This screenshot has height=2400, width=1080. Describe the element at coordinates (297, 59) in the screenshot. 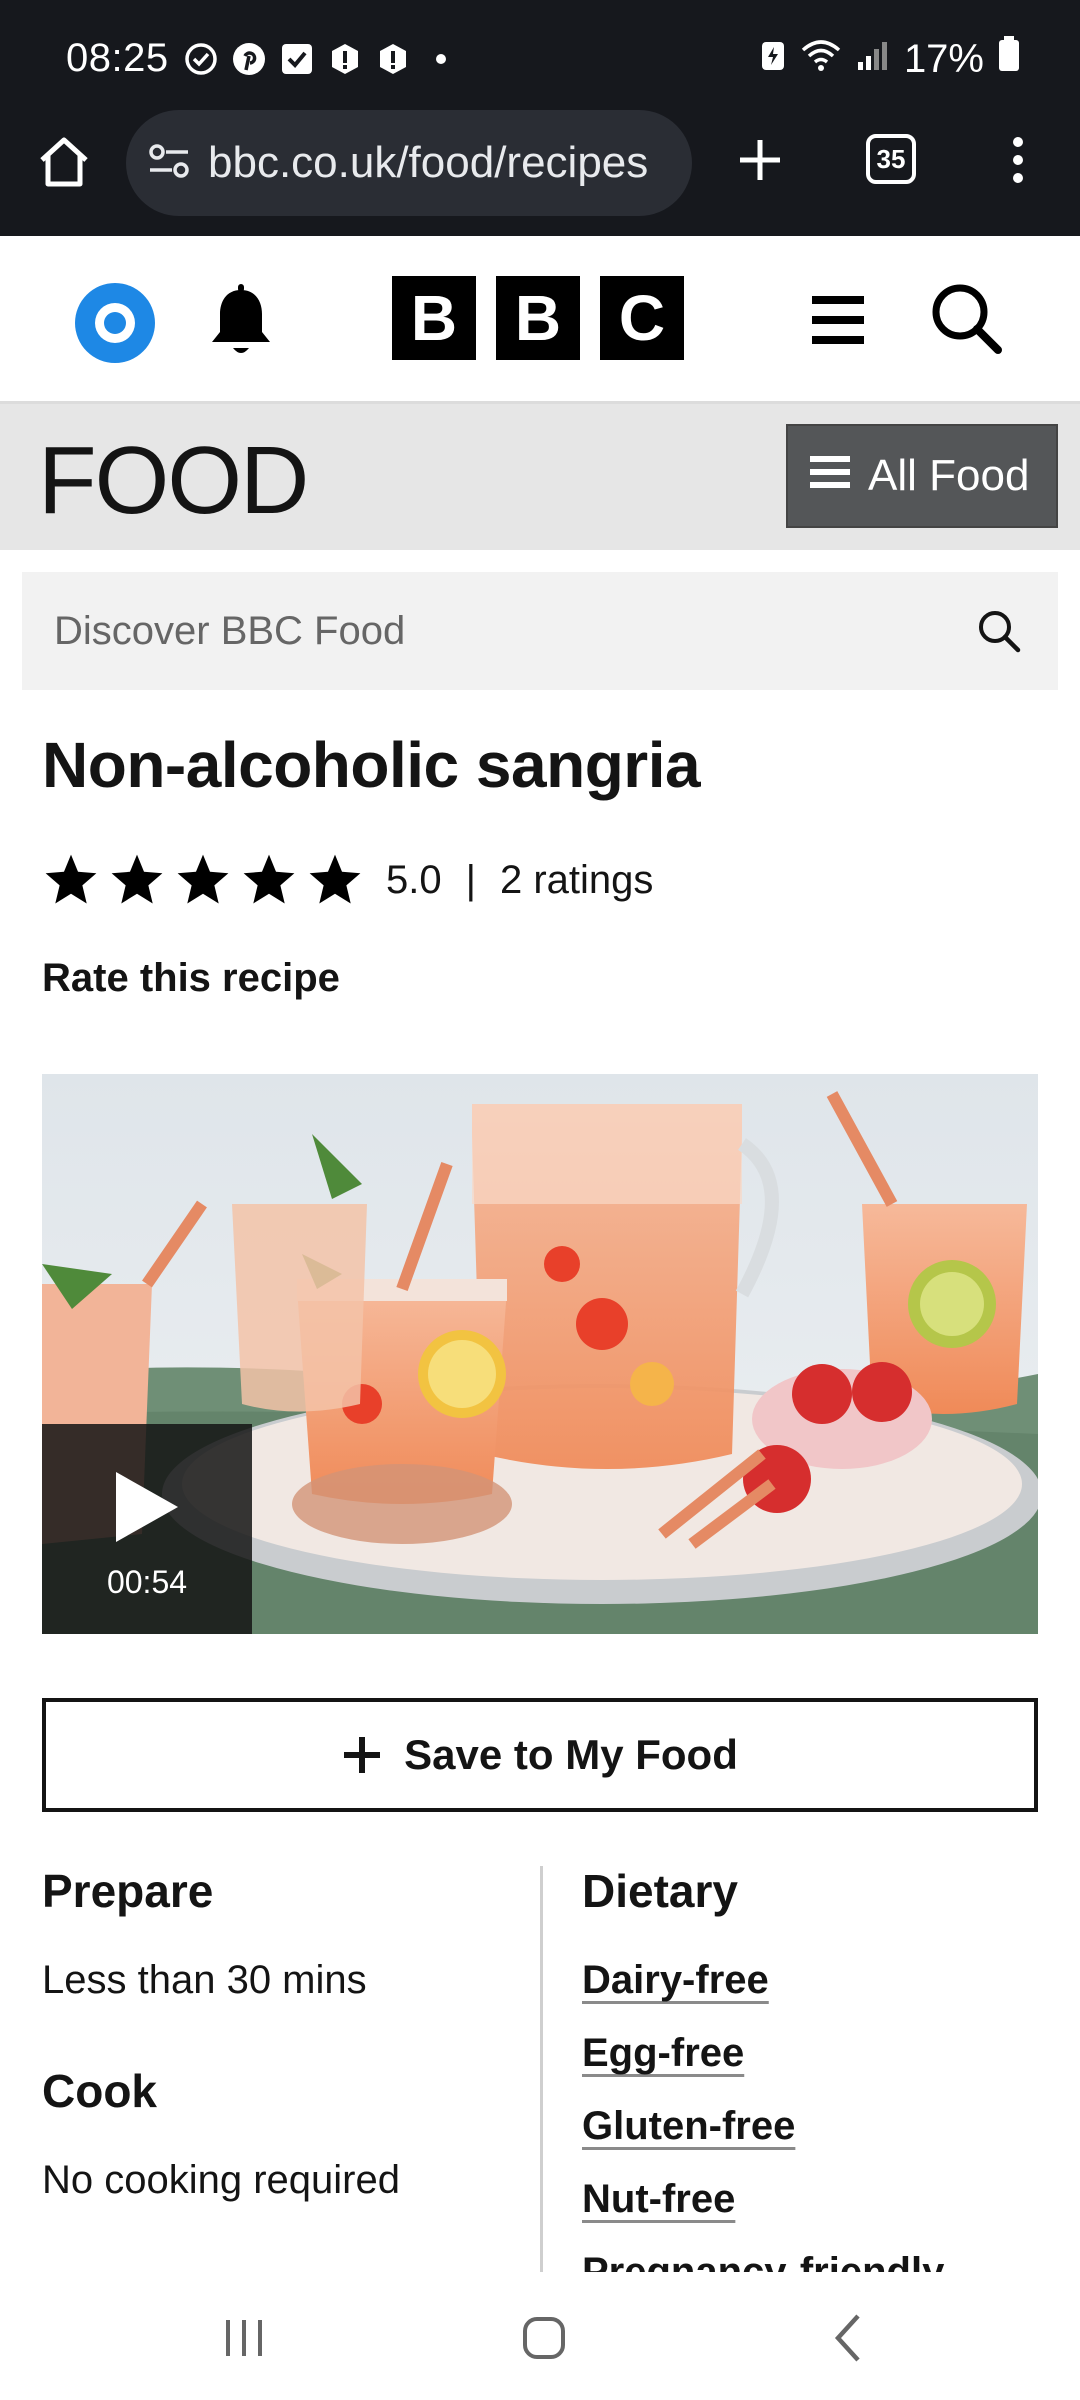

I see `checkbox-icon` at that location.